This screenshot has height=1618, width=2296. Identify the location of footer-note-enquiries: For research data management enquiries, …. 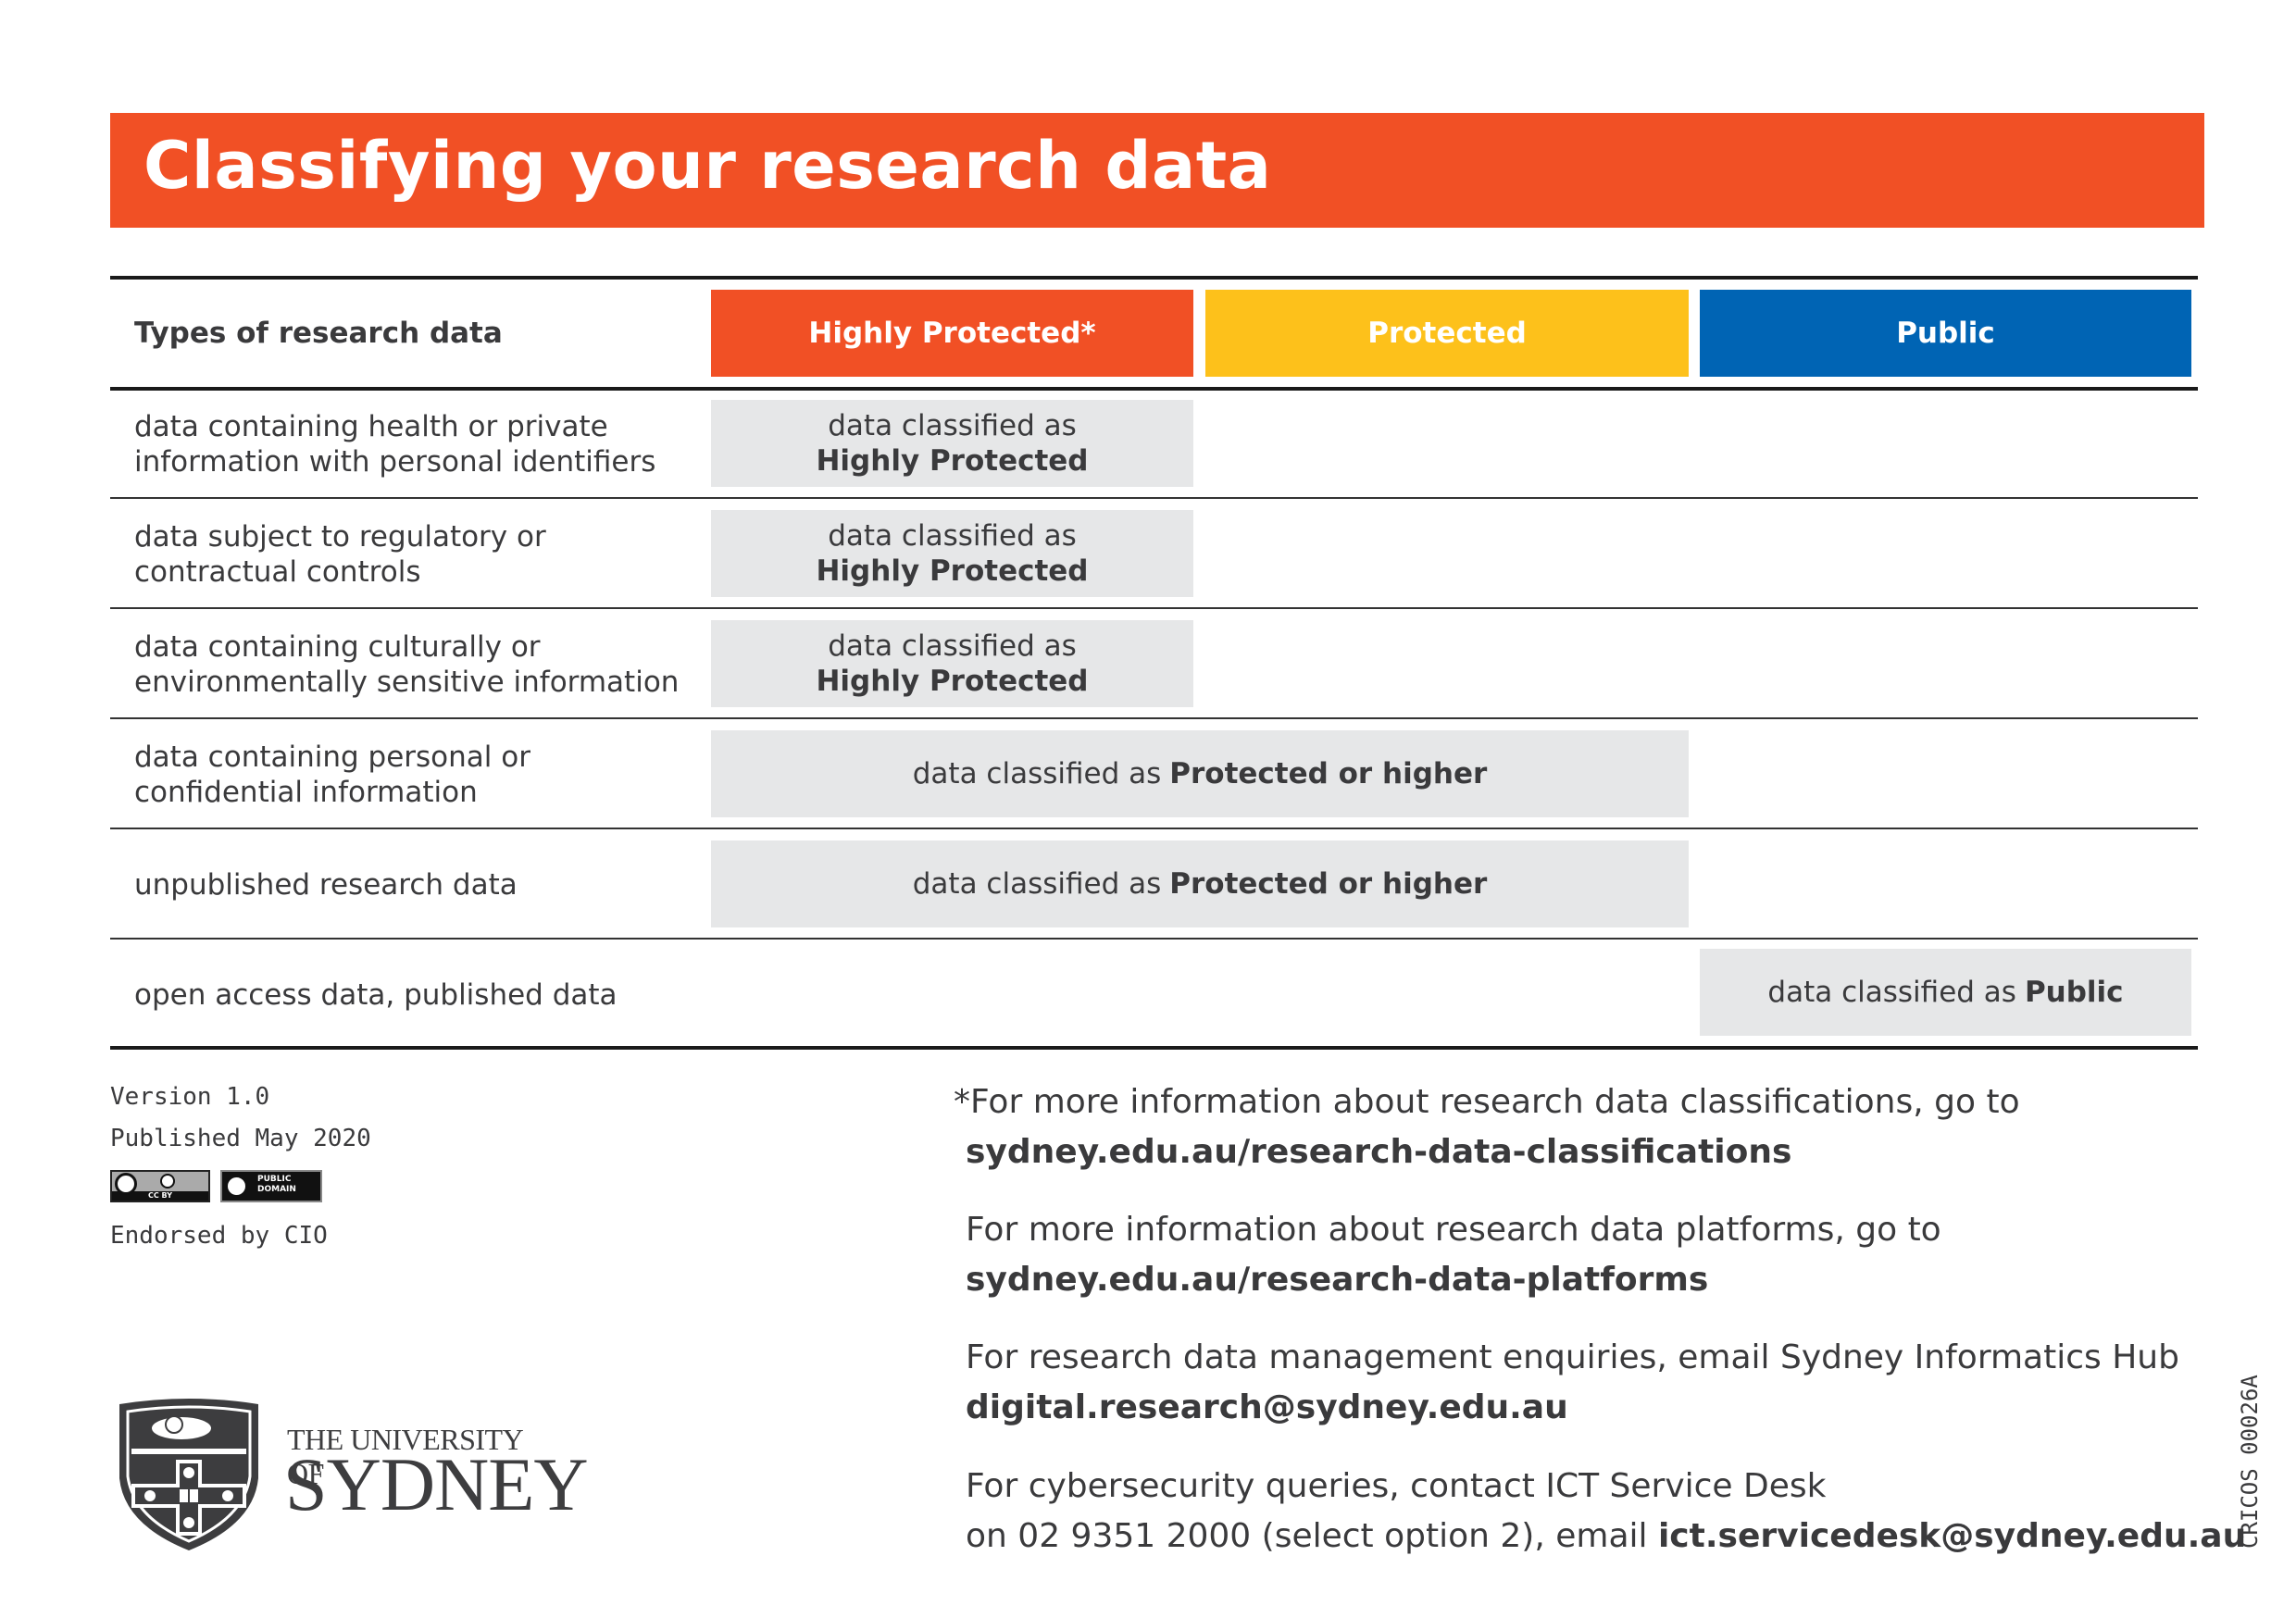
(1572, 1357).